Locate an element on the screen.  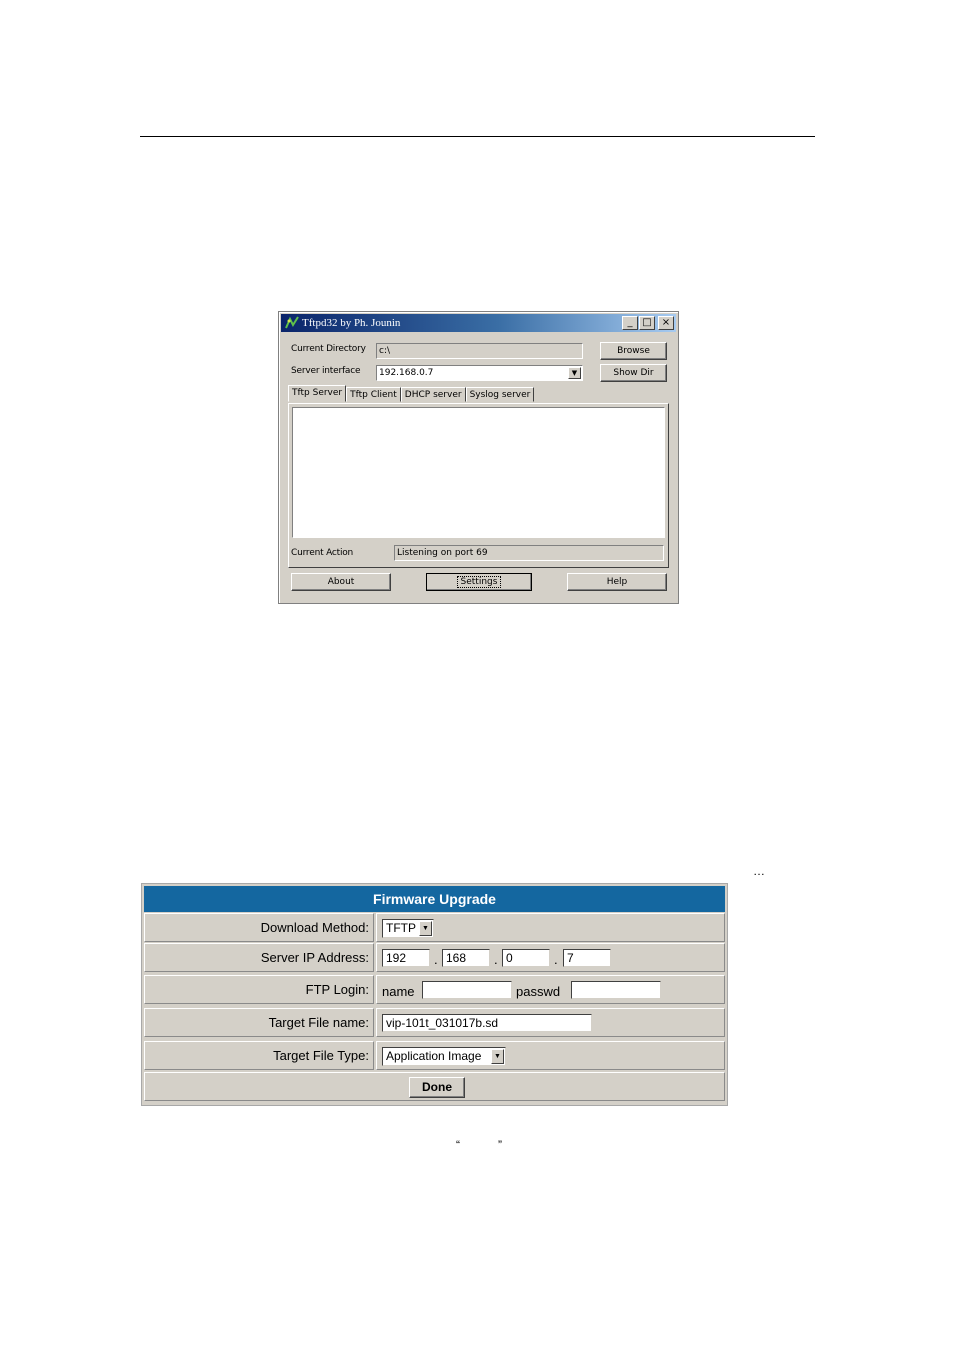
ip-octet-1-input: 192 is located at coordinates (406, 958).